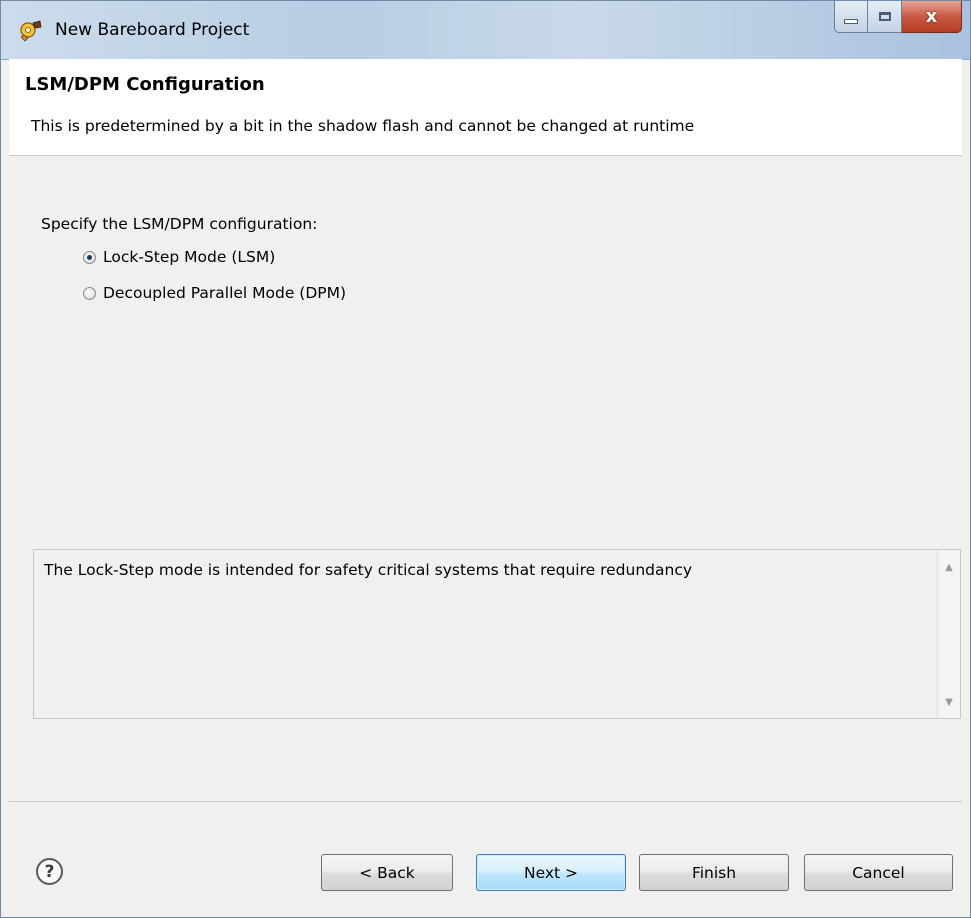 The width and height of the screenshot is (971, 918). I want to click on close-icon: x, so click(931, 16).